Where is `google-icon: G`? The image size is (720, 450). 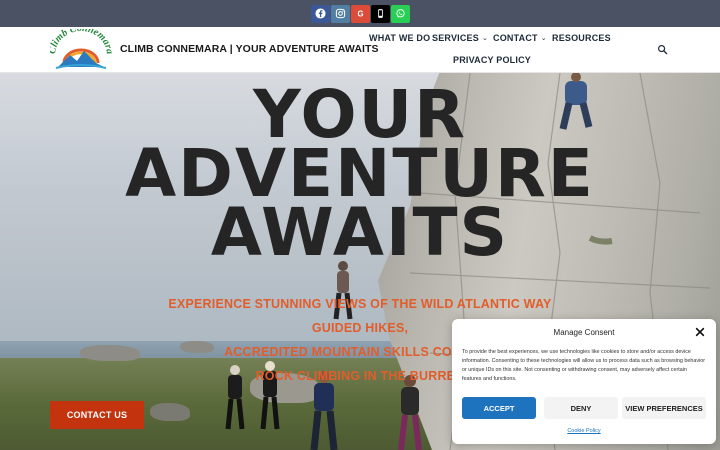 google-icon: G is located at coordinates (360, 13).